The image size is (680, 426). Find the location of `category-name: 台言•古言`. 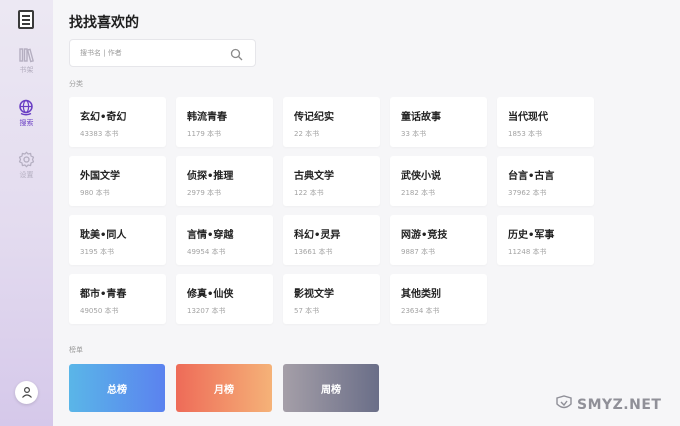

category-name: 台言•古言 is located at coordinates (531, 176).